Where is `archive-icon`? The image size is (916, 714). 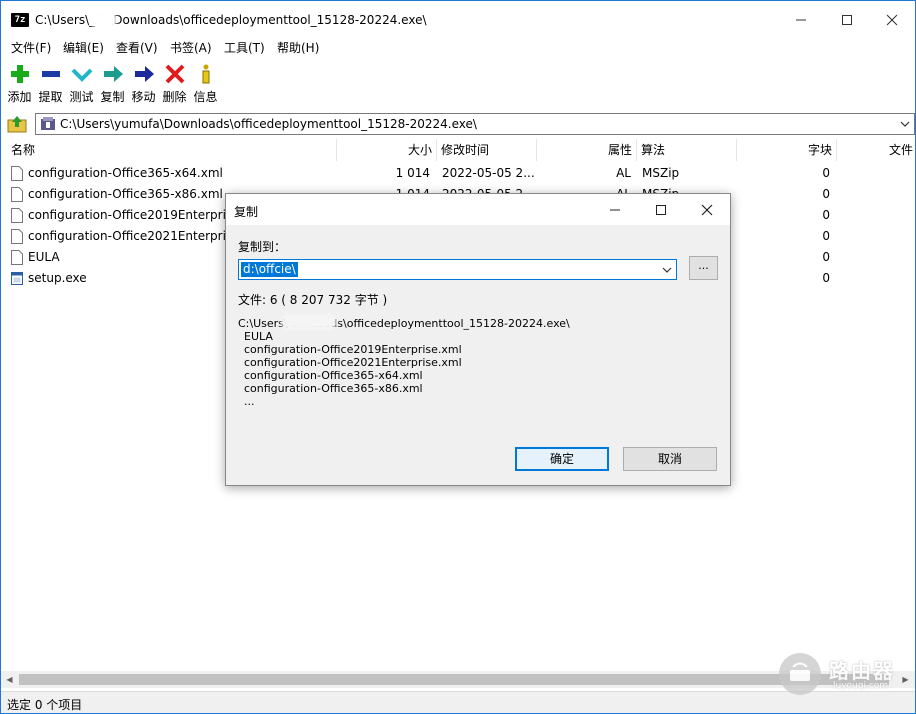 archive-icon is located at coordinates (48, 123).